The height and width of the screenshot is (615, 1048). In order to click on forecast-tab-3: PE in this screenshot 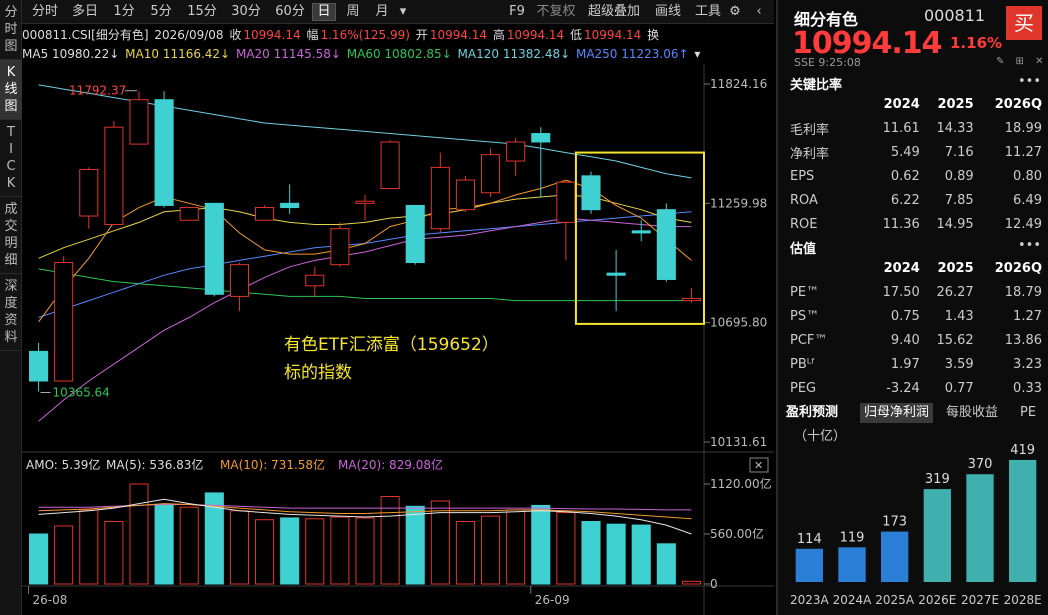, I will do `click(1028, 413)`.